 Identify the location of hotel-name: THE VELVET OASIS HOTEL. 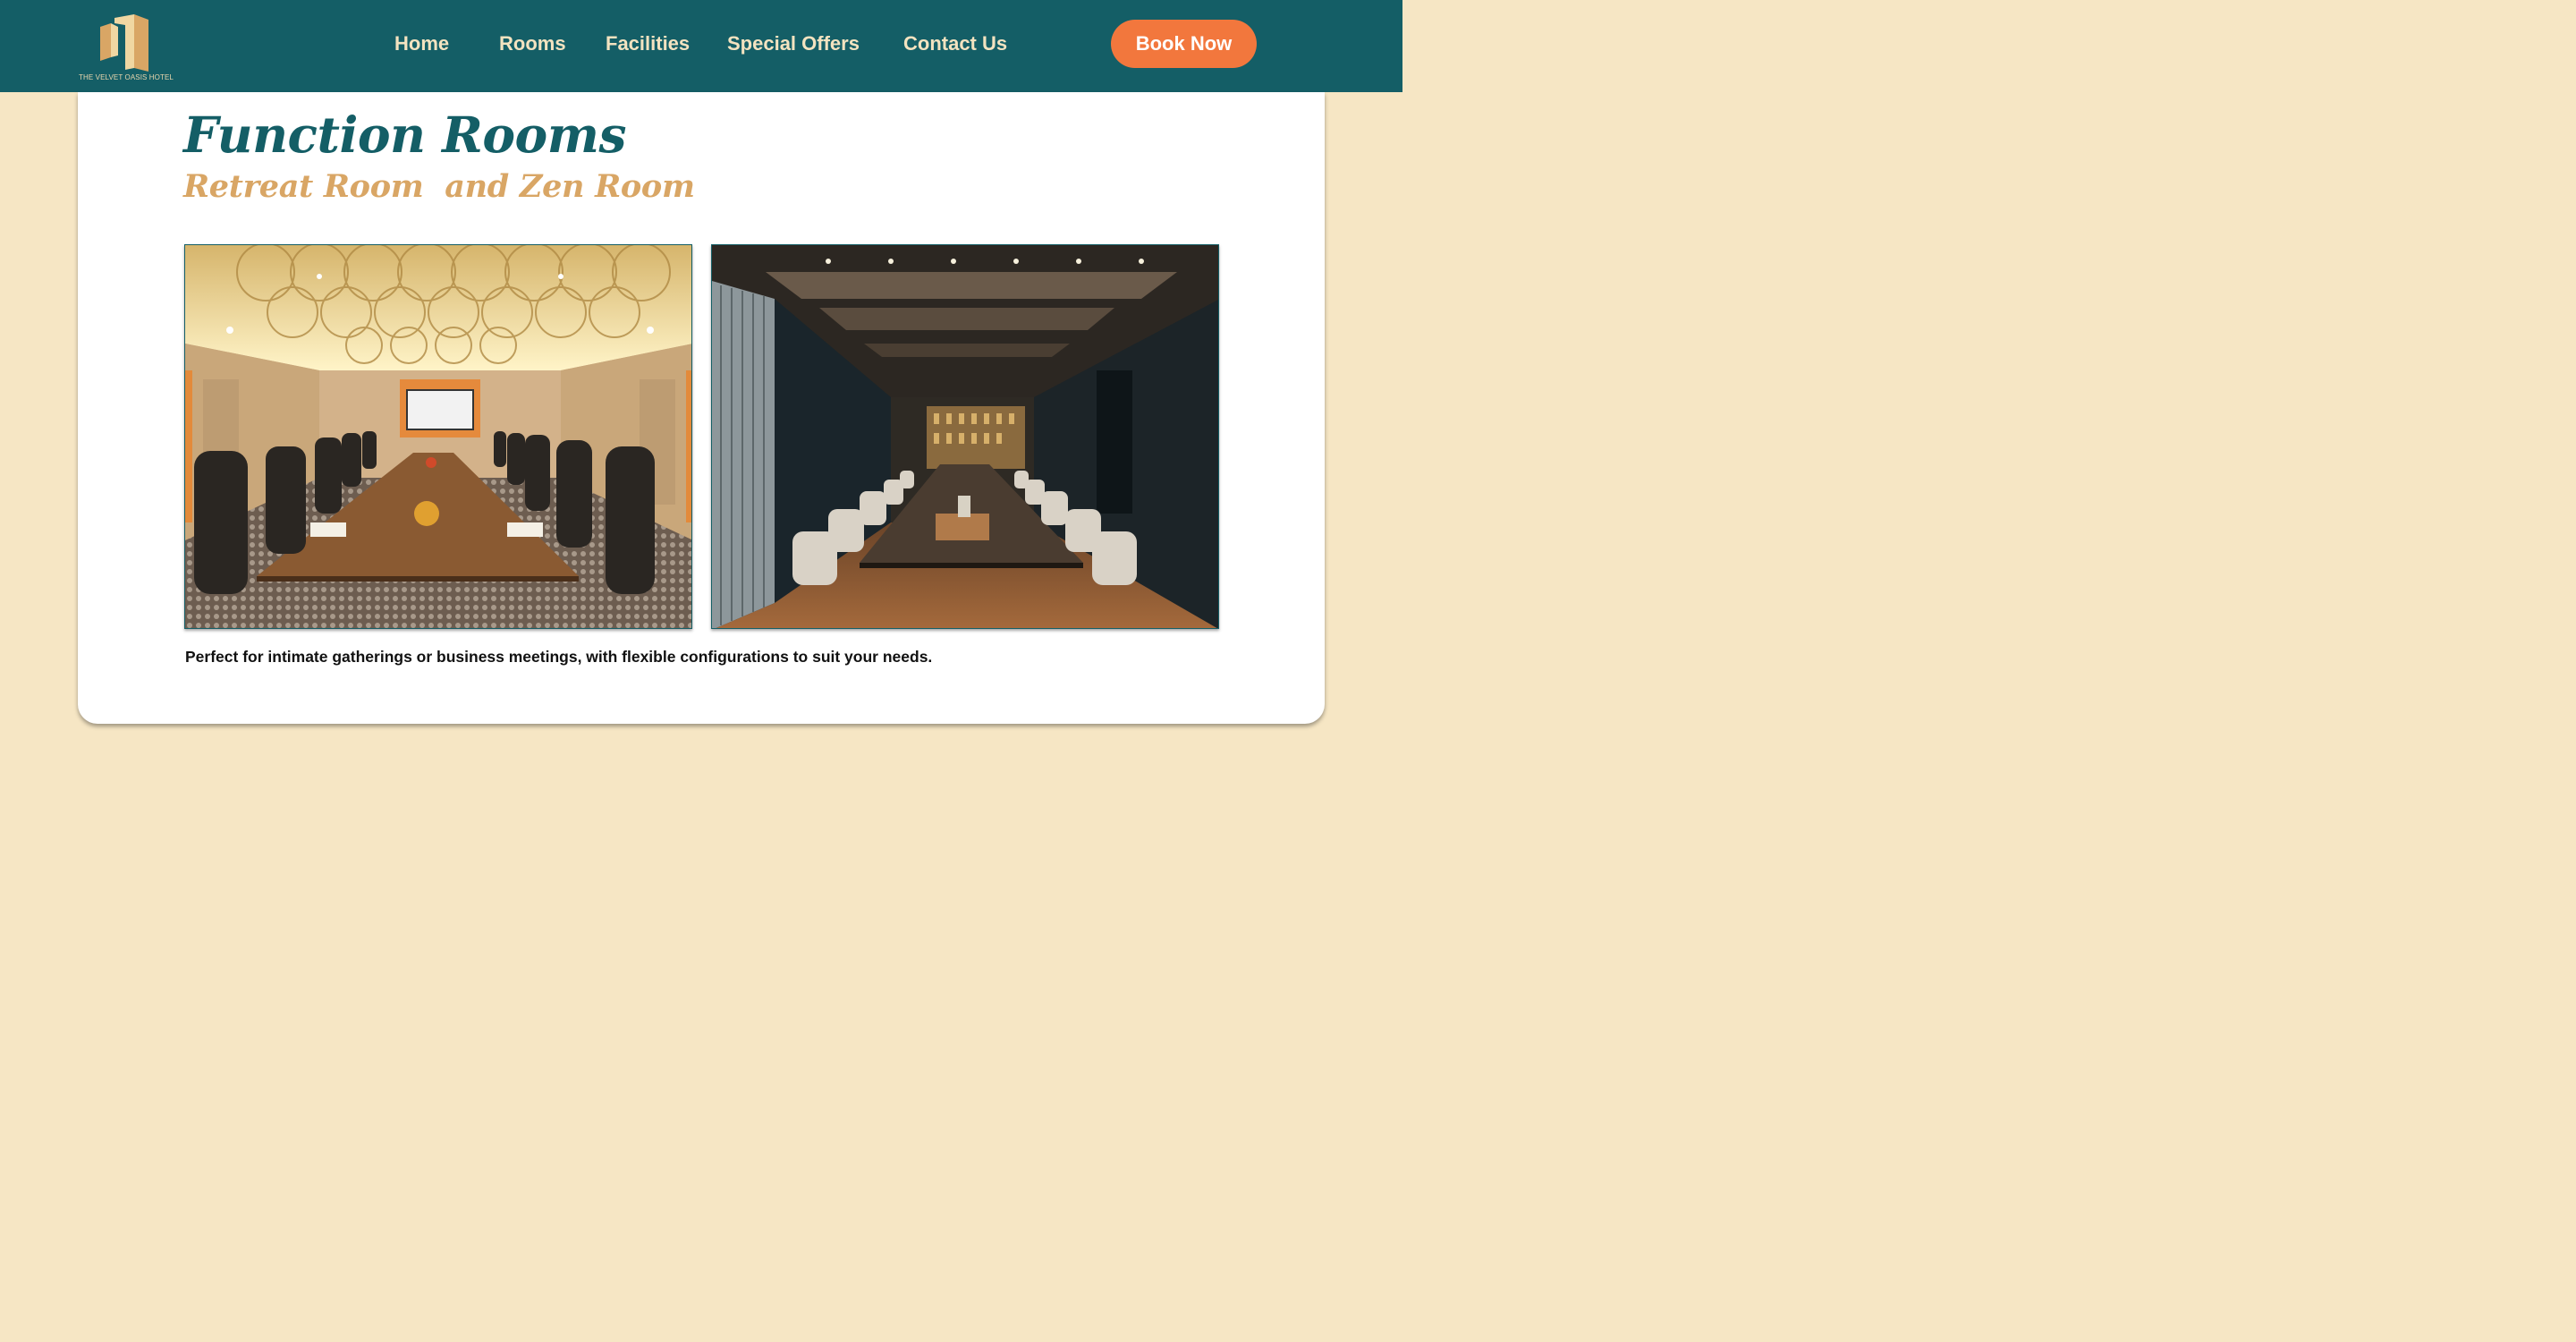
(126, 77).